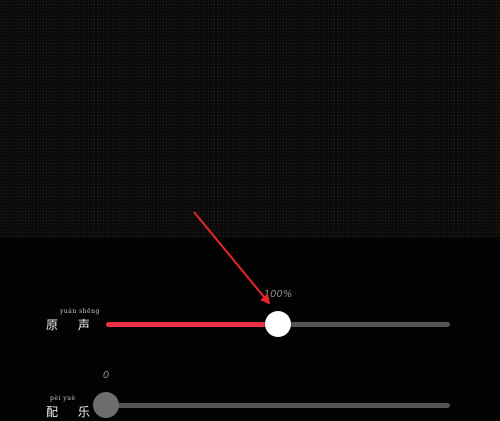 The image size is (500, 421). Describe the element at coordinates (192, 324) in the screenshot. I see `original-sound-fill` at that location.